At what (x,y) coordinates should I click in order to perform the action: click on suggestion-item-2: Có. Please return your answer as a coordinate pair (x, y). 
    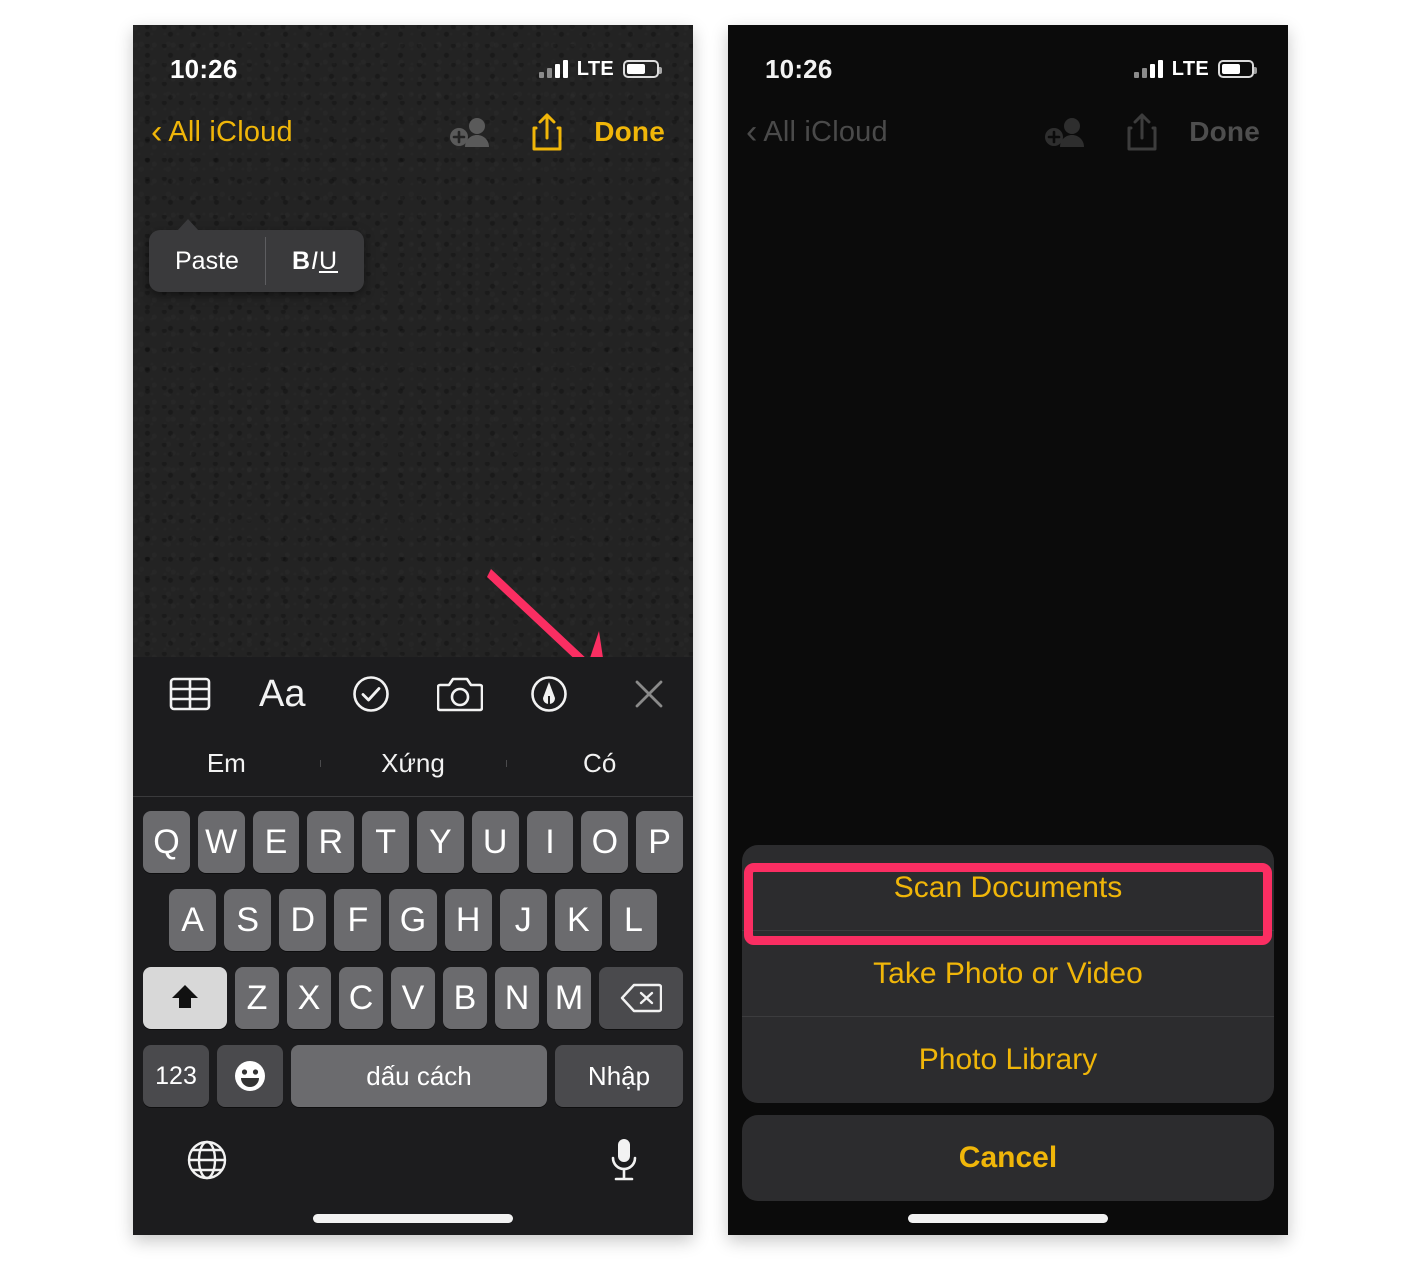
    Looking at the image, I should click on (599, 763).